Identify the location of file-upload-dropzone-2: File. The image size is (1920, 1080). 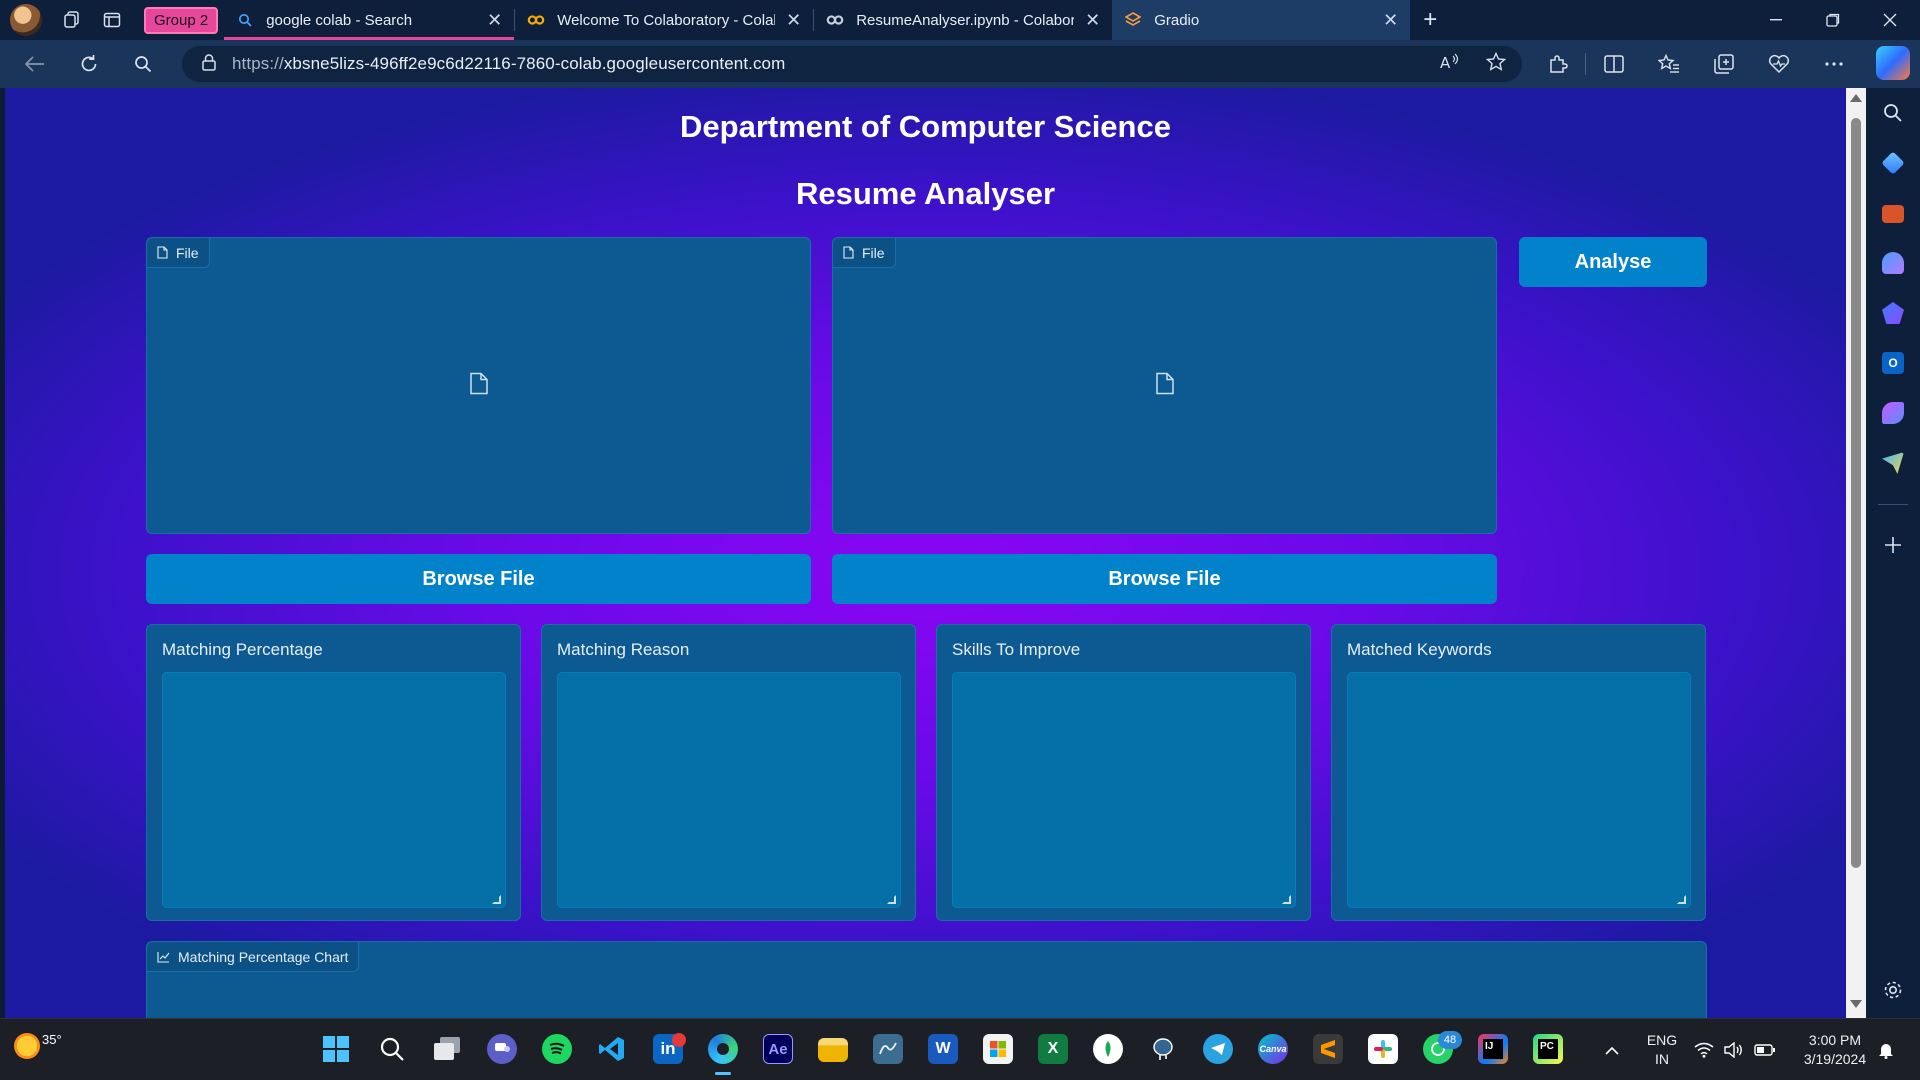
(1164, 385).